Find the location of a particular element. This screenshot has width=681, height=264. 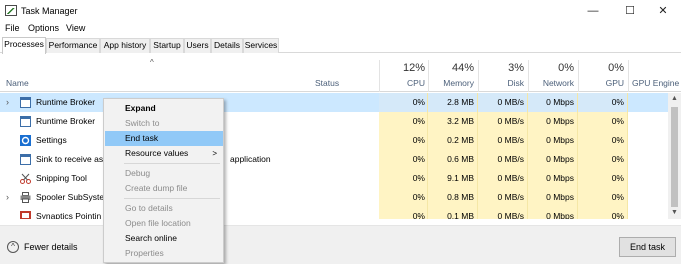

menu-options: Options is located at coordinates (43, 28).